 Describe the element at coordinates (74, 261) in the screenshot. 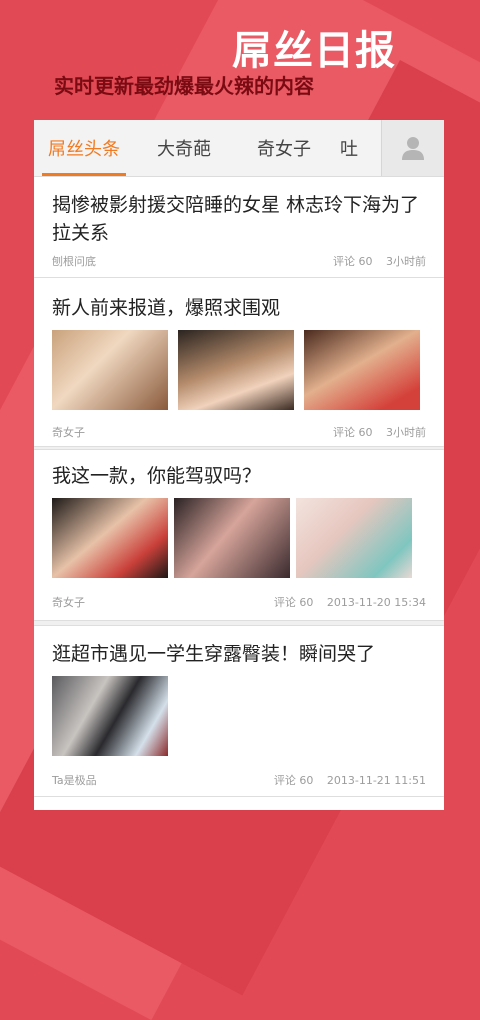

I see `item-source: 刨根问底` at that location.